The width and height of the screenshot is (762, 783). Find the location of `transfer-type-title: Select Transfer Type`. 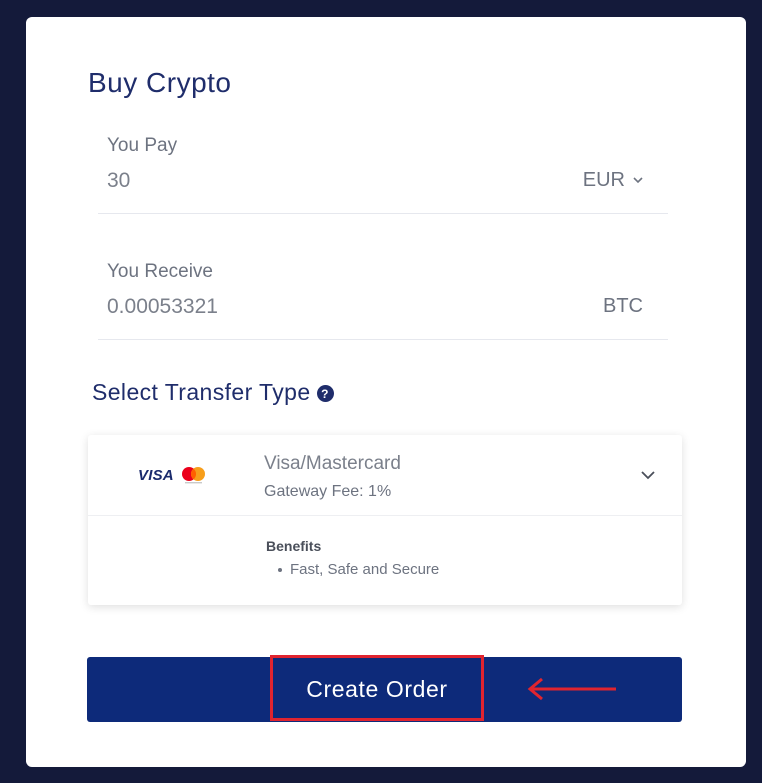

transfer-type-title: Select Transfer Type is located at coordinates (201, 392).